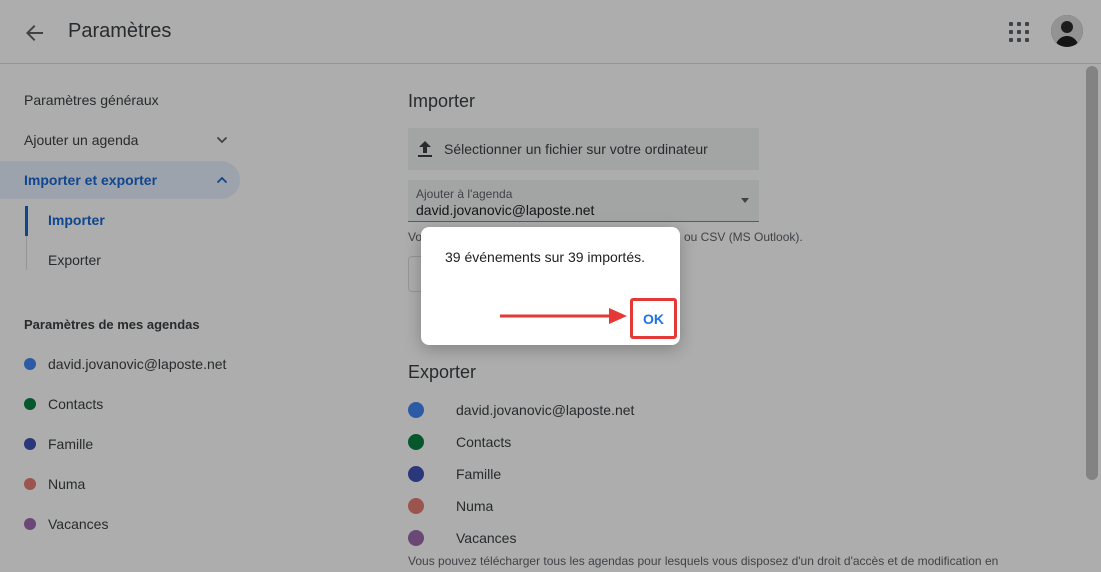 The image size is (1101, 572). I want to click on annotation-arrow-icon, so click(563, 316).